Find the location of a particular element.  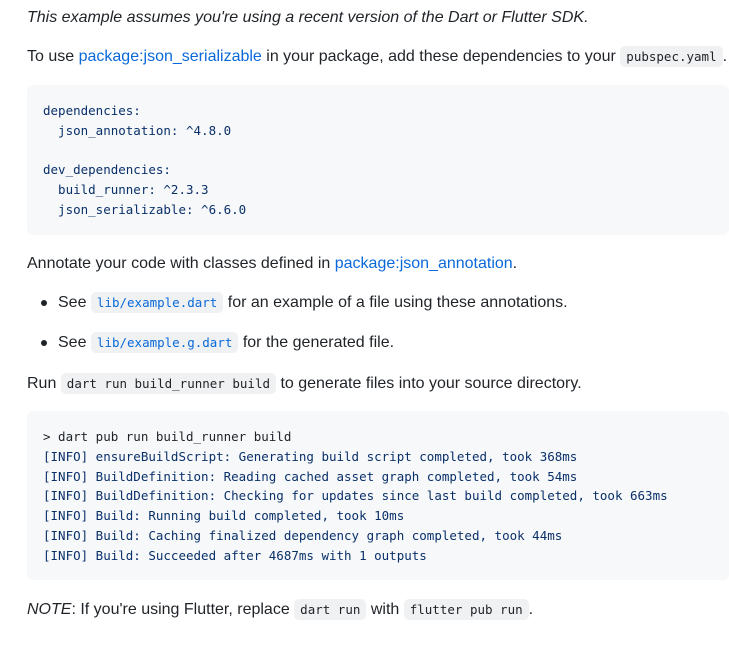

dart-run-code: dart run is located at coordinates (330, 609).